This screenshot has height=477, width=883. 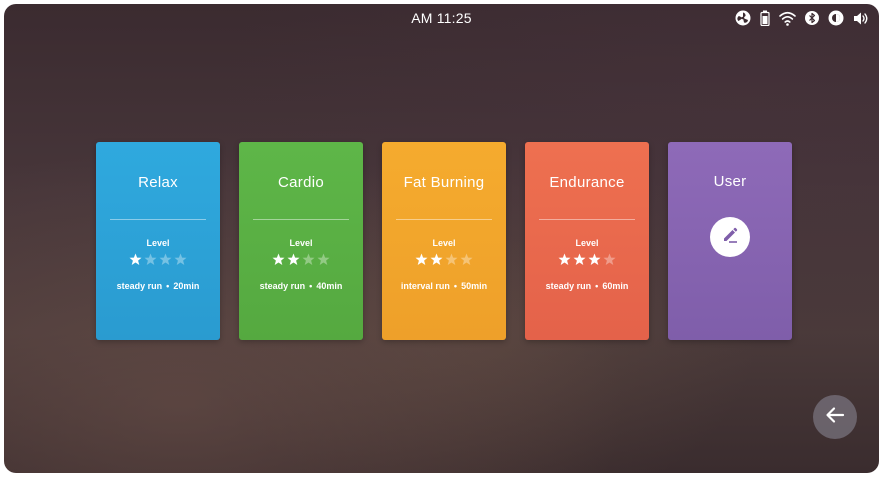 What do you see at coordinates (158, 182) in the screenshot?
I see `card-title: Relax` at bounding box center [158, 182].